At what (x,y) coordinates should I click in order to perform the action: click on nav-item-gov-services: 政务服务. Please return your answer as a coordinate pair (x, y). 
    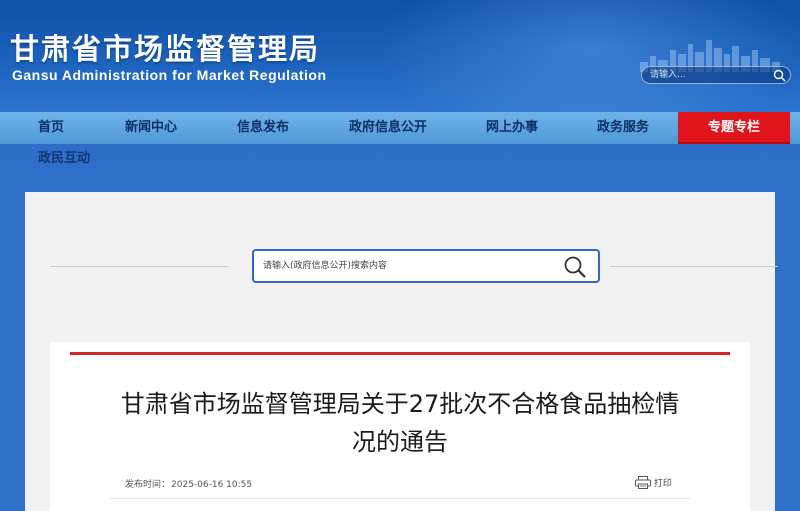
    Looking at the image, I should click on (623, 128).